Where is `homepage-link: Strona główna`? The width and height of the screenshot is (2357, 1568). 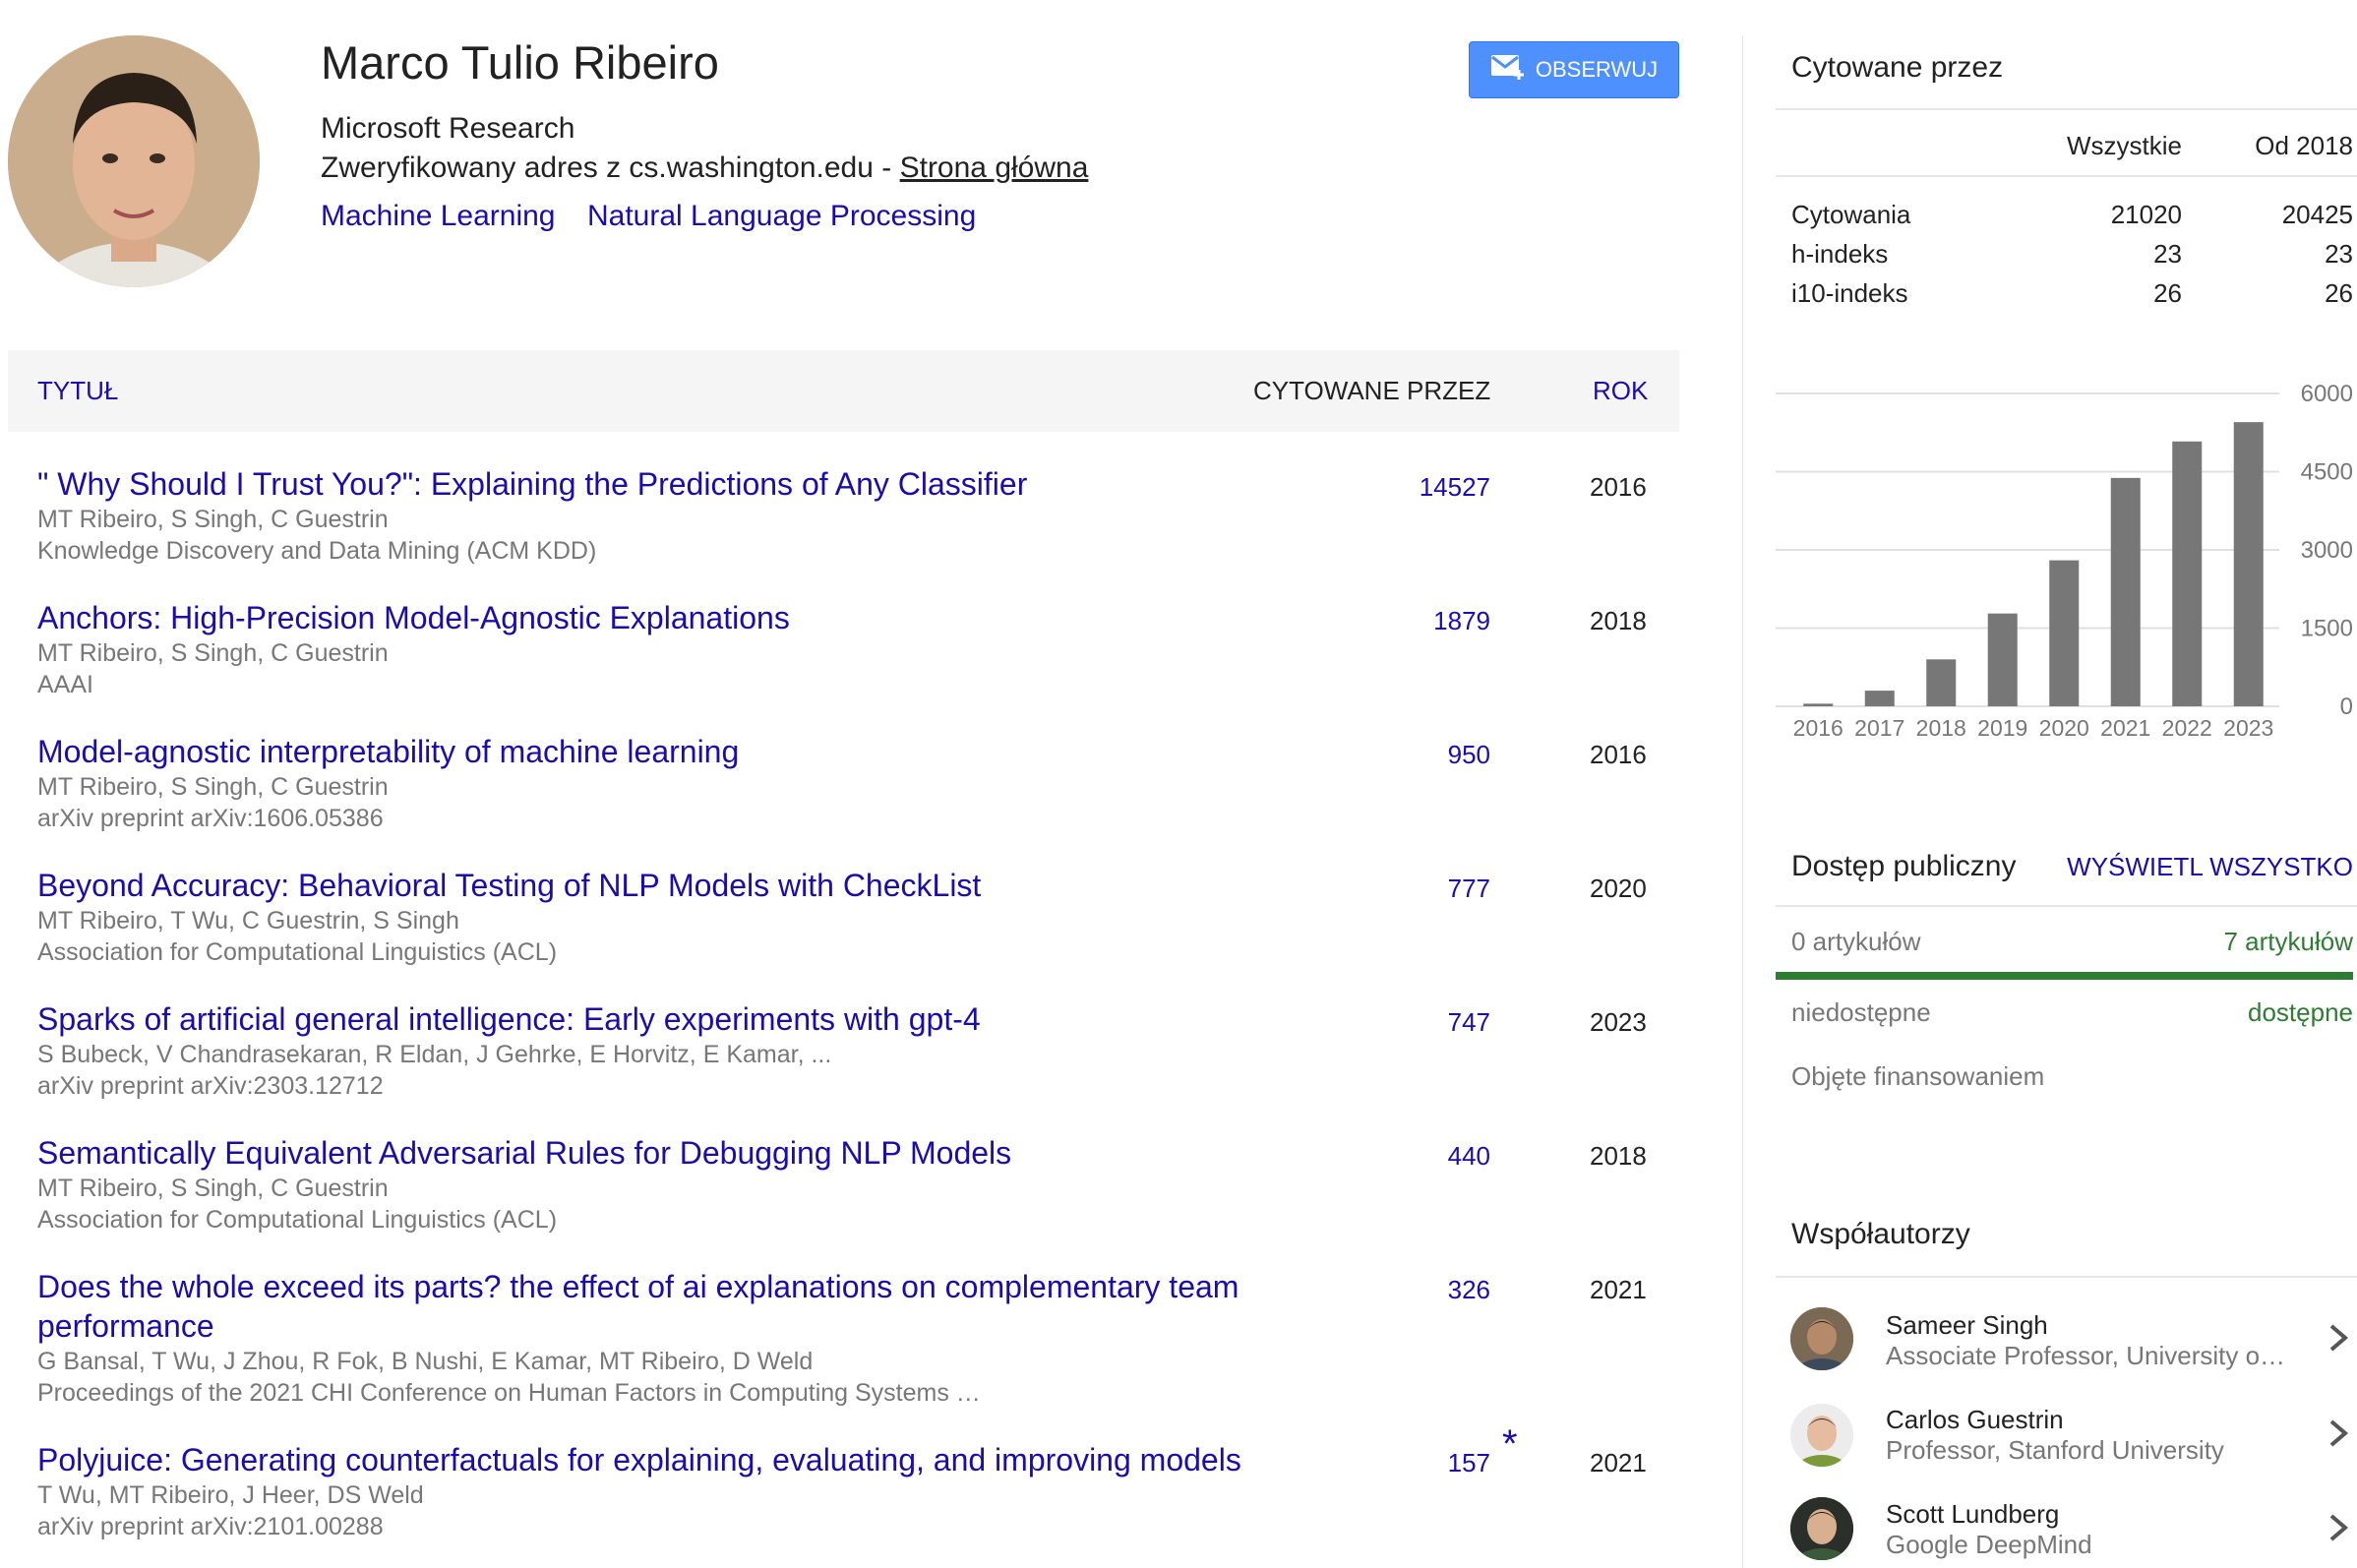
homepage-link: Strona główna is located at coordinates (994, 167).